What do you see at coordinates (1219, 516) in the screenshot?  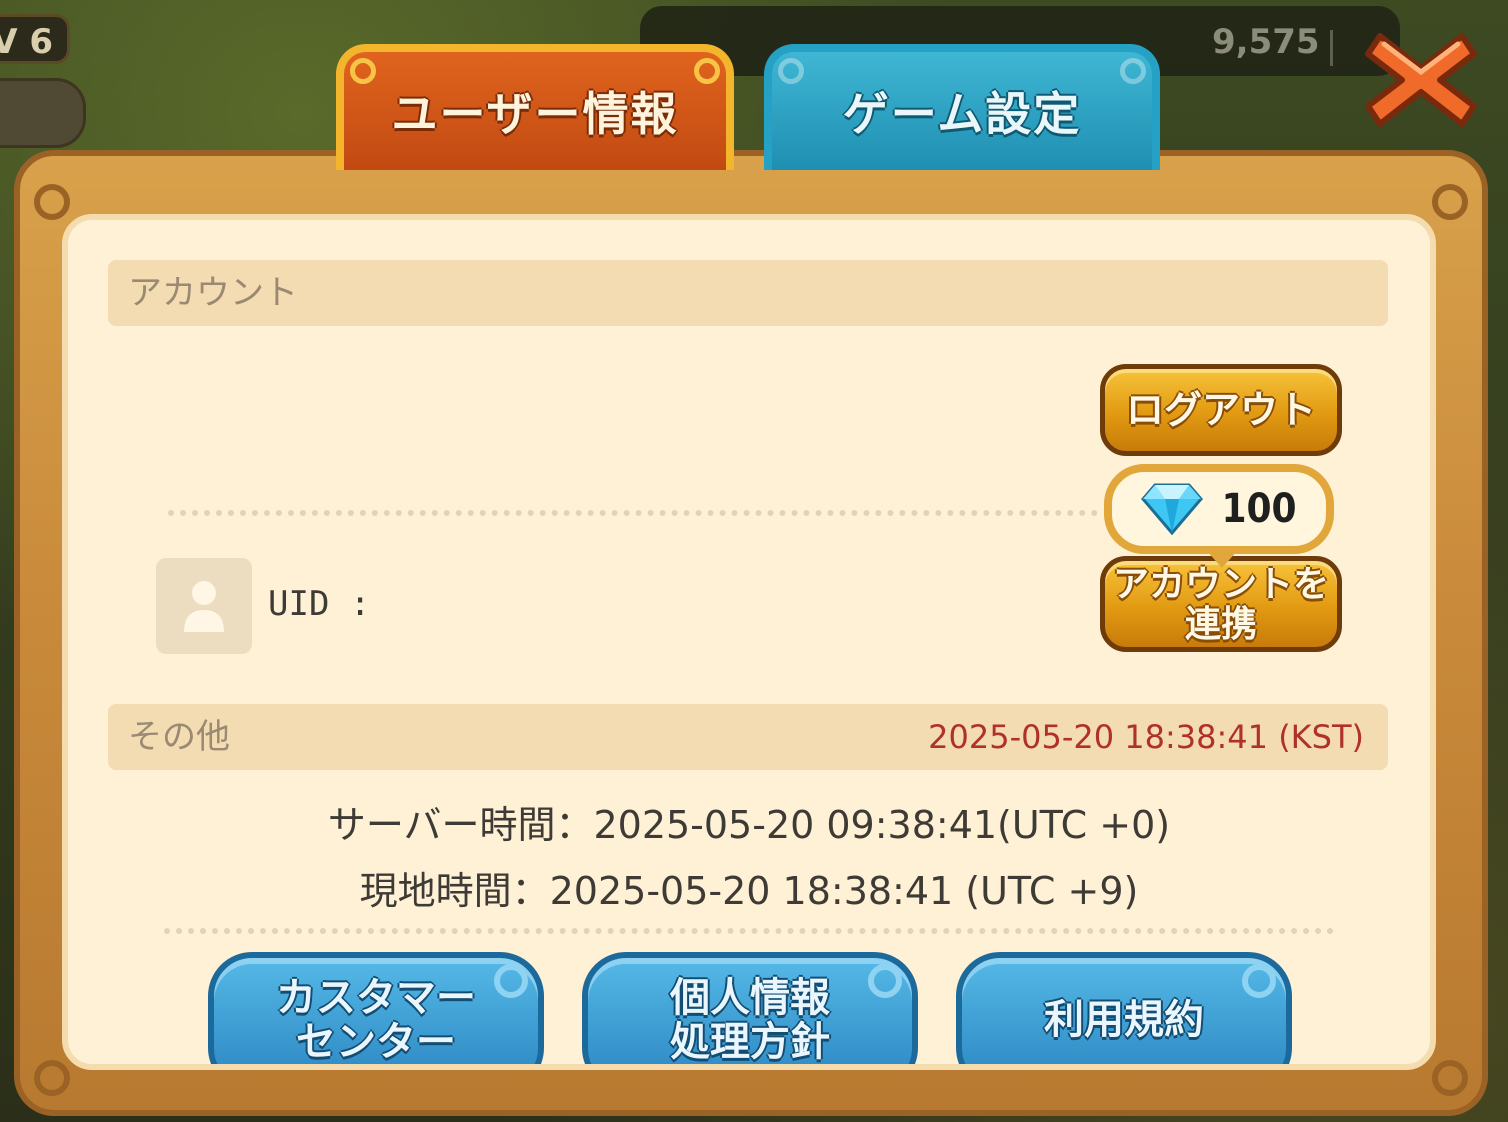 I see `link-reward-bubble: 100` at bounding box center [1219, 516].